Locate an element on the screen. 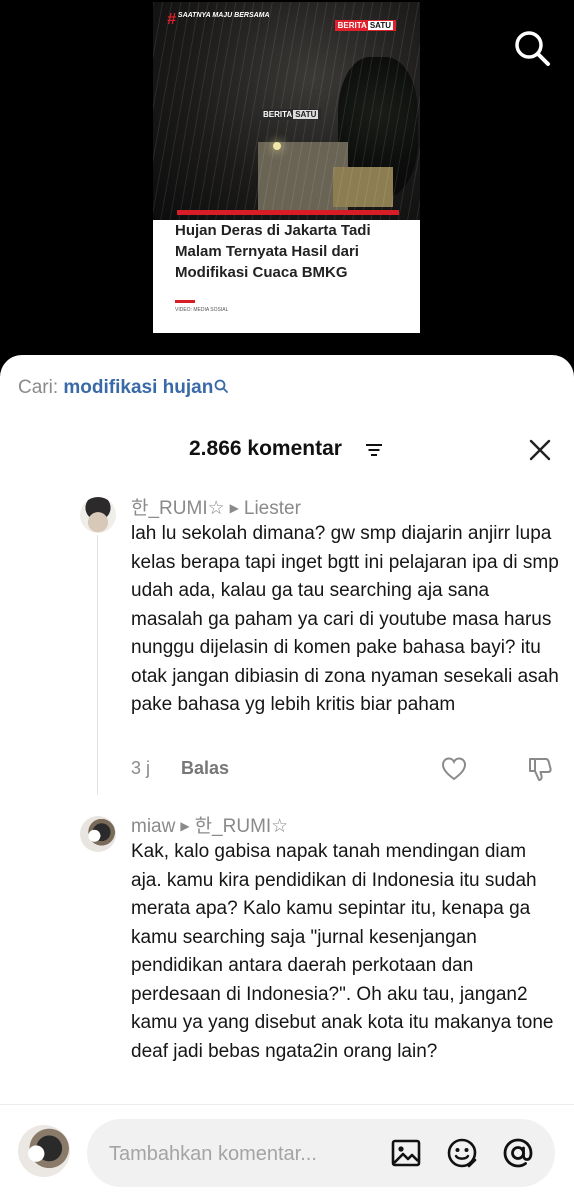  reply-to-user: 한_RUMI☆ is located at coordinates (242, 826).